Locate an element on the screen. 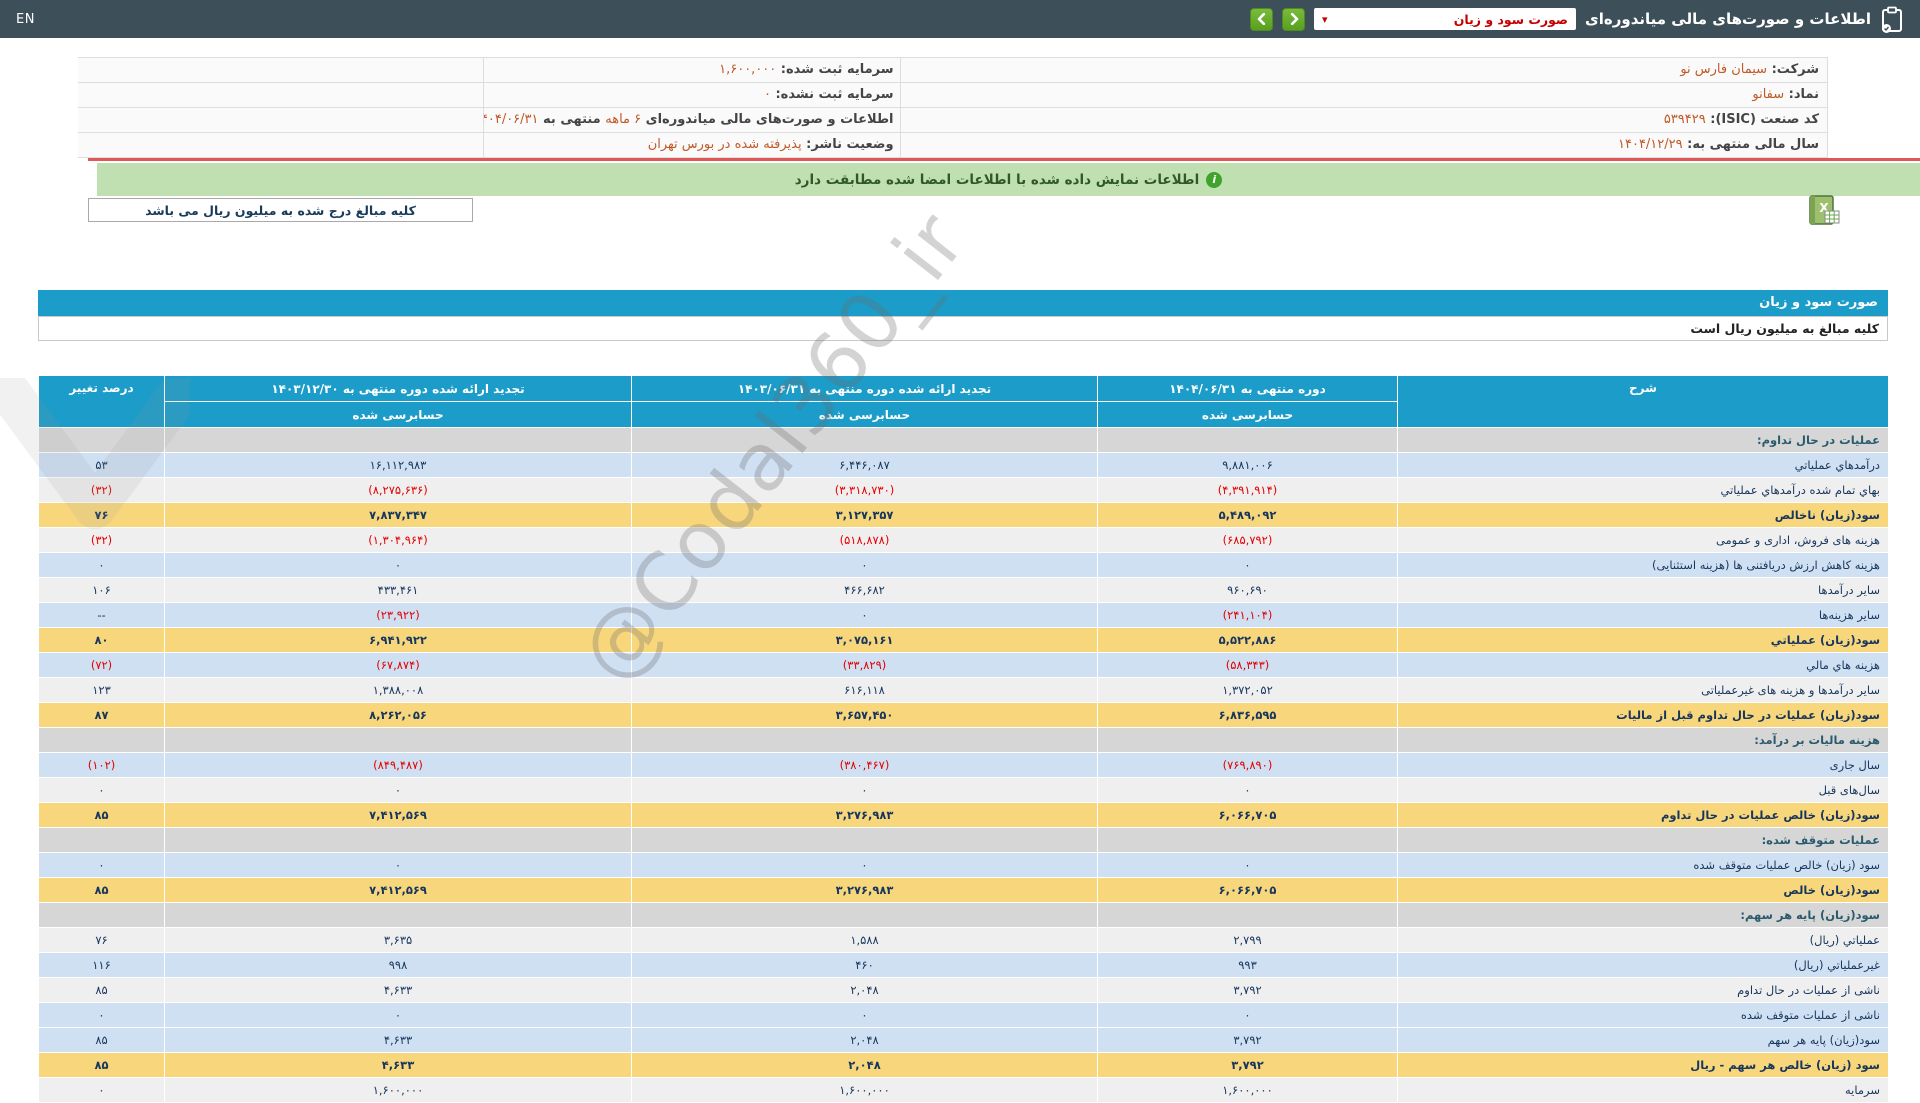 The width and height of the screenshot is (1920, 1103). value-cell: ۸,۲۶۲,۰۵۶ is located at coordinates (398, 715).